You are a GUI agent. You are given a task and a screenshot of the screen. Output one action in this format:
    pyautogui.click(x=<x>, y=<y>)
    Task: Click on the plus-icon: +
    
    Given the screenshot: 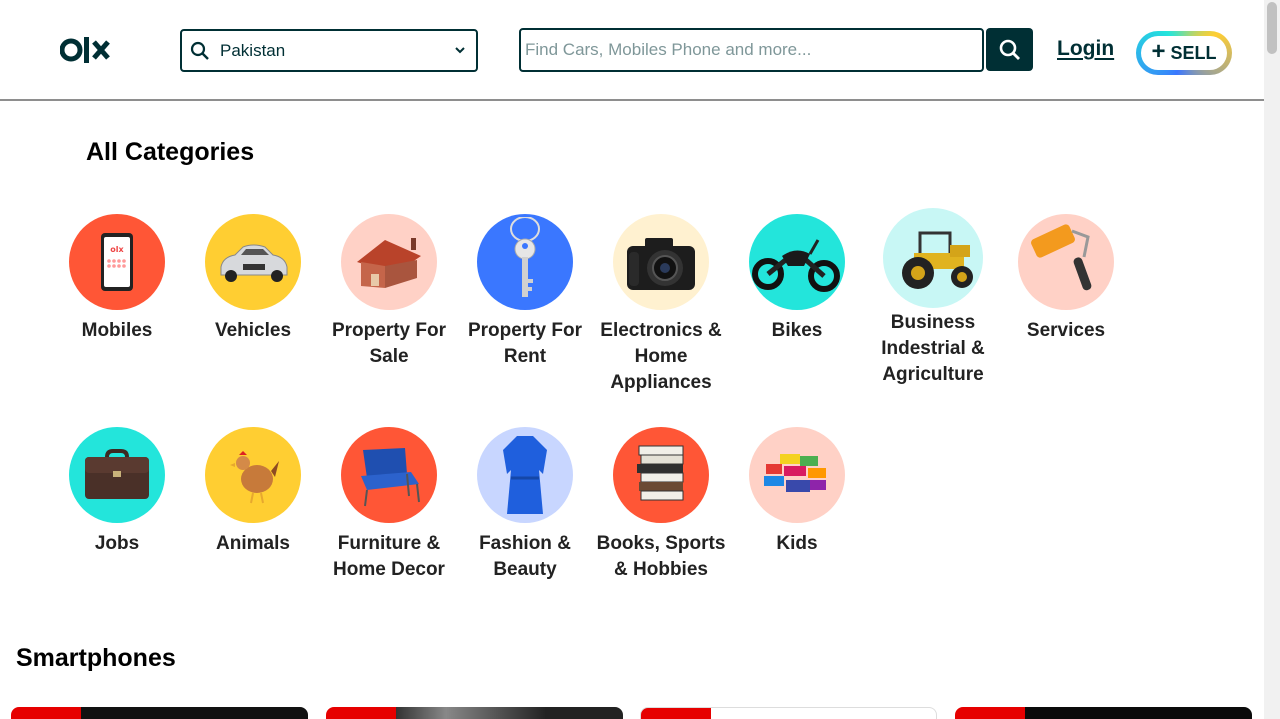 What is the action you would take?
    pyautogui.click(x=1158, y=51)
    